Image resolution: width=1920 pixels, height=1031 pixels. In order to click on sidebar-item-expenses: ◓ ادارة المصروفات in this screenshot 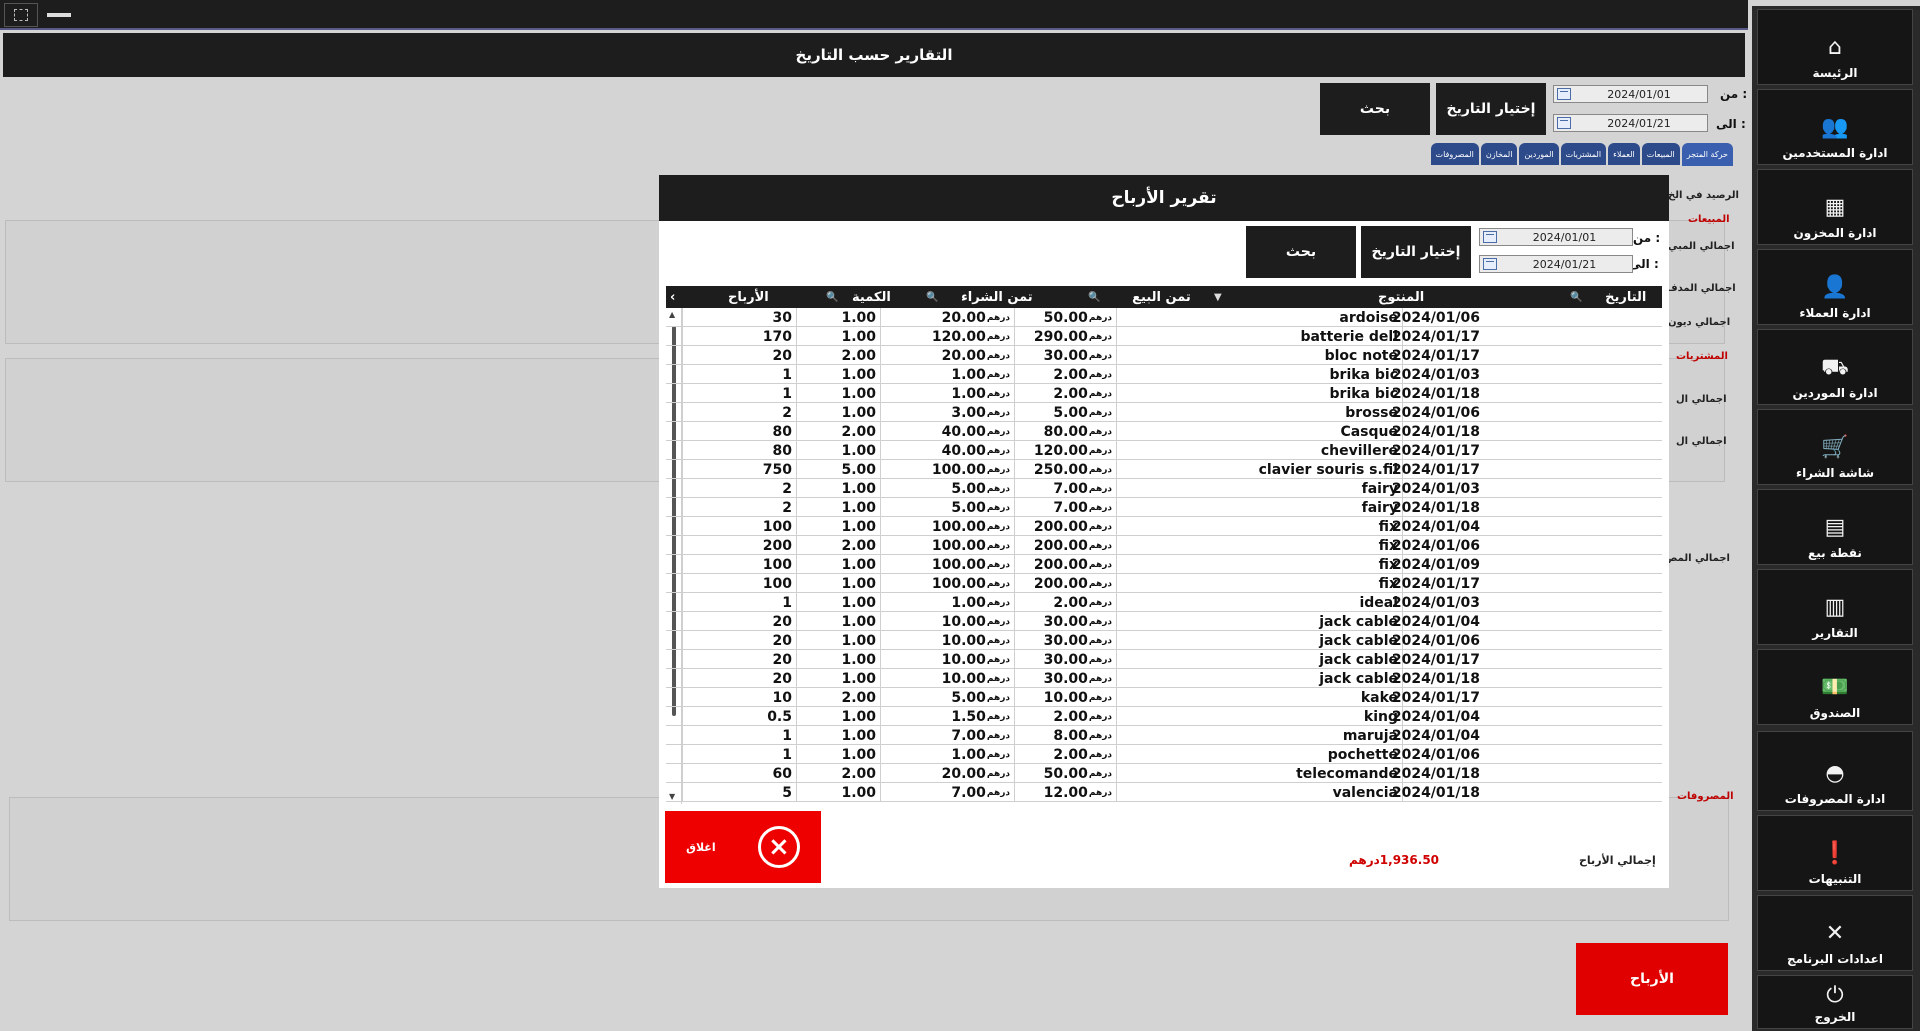, I will do `click(1835, 771)`.